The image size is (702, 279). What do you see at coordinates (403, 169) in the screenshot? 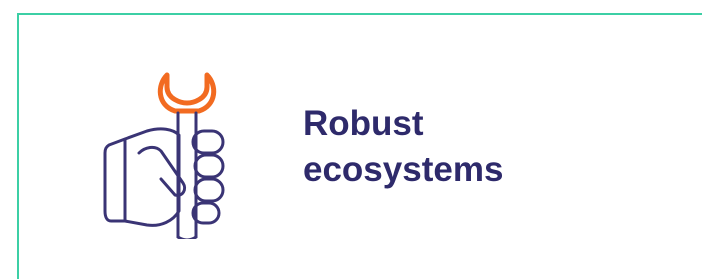
I see `feature-title-line-2: ecosystems` at bounding box center [403, 169].